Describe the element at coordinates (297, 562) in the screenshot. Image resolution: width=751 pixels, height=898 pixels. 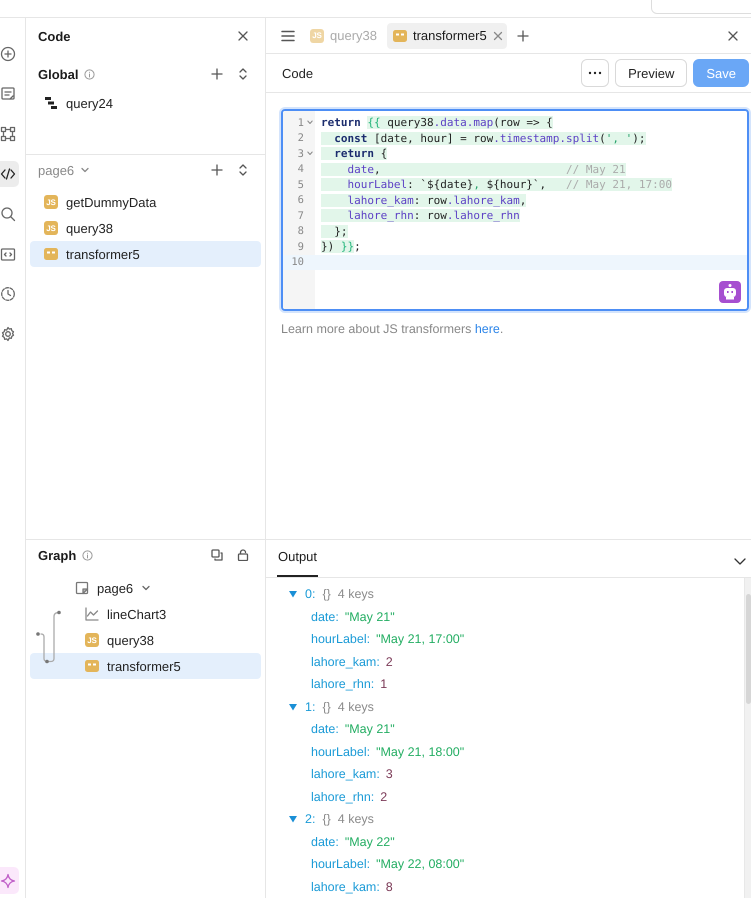
I see `output-tab: Output` at that location.